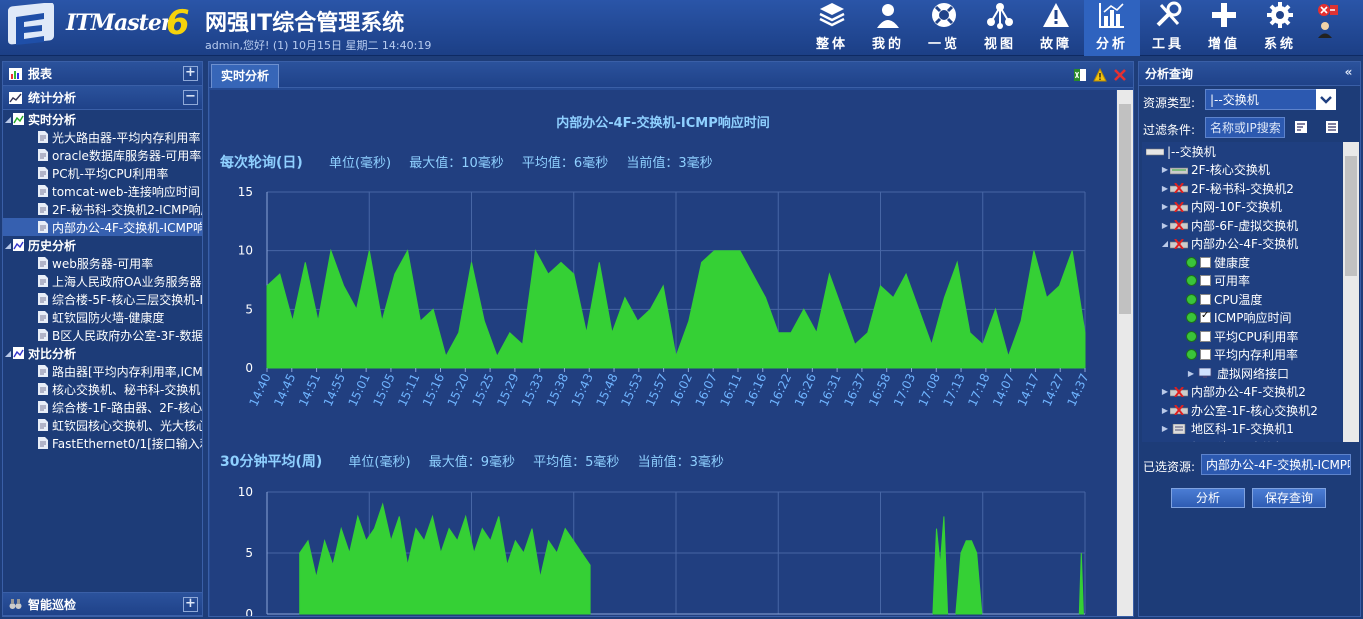  Describe the element at coordinates (1242, 281) in the screenshot. I see `resource-tree-node: 可用率` at that location.